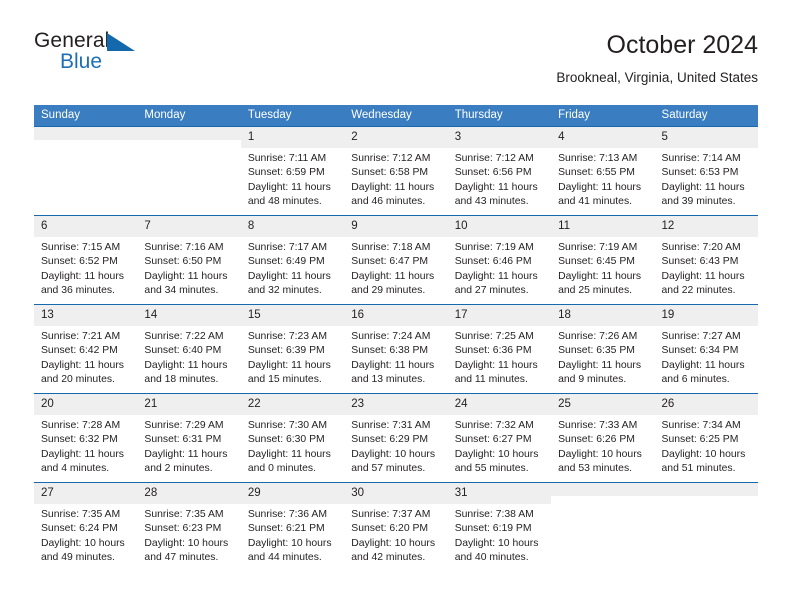  What do you see at coordinates (396, 226) in the screenshot?
I see `day-number: 9` at bounding box center [396, 226].